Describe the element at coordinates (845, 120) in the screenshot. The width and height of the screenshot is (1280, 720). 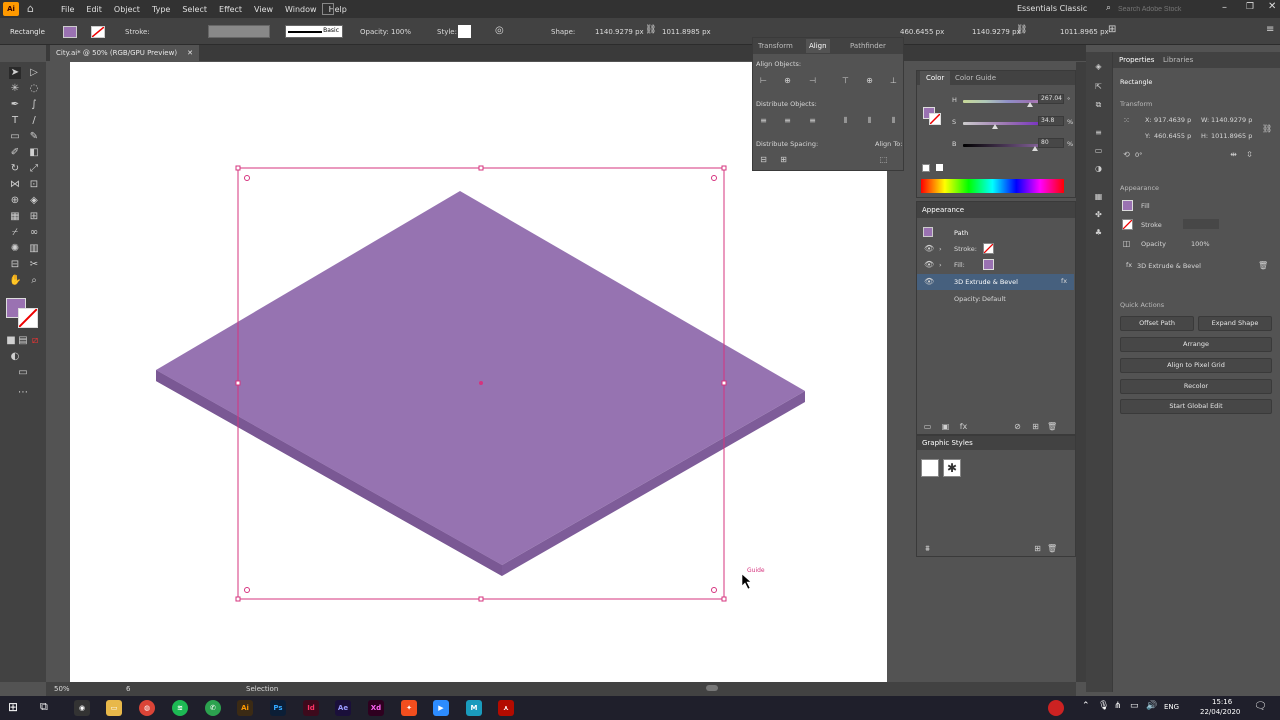
I see `distribute-left-icon: ⦀` at that location.